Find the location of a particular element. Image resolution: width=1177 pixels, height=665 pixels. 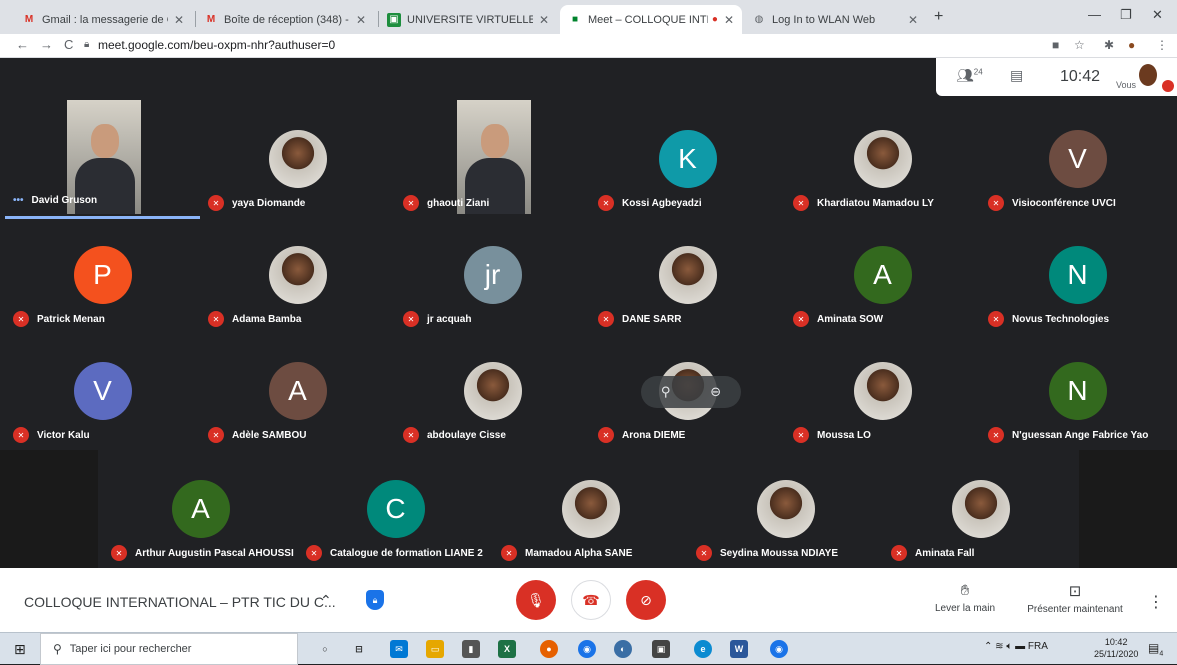

system-tray: ⌃ ≋ 🔈︎ ▬ FRA is located at coordinates (1016, 646).